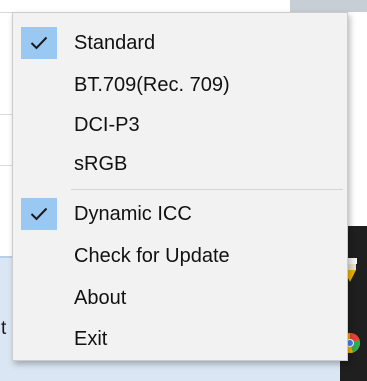  Describe the element at coordinates (4, 328) in the screenshot. I see `background-partial-text: t` at that location.